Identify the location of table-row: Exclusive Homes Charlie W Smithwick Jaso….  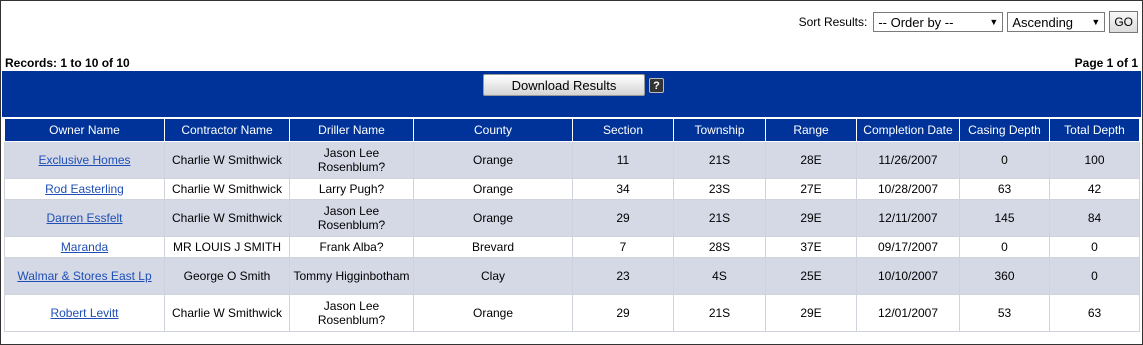
(572, 160).